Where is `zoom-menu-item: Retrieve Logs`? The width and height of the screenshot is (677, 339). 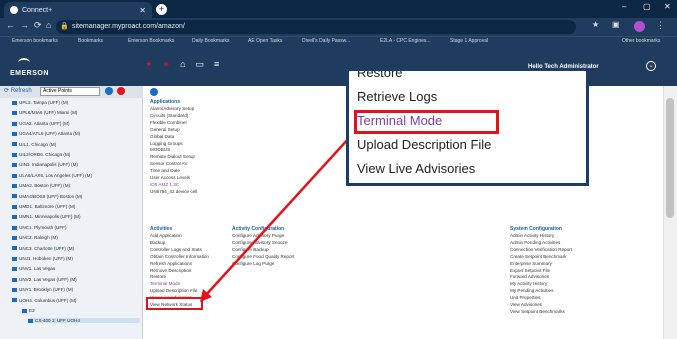
zoom-menu-item: Retrieve Logs is located at coordinates (397, 96).